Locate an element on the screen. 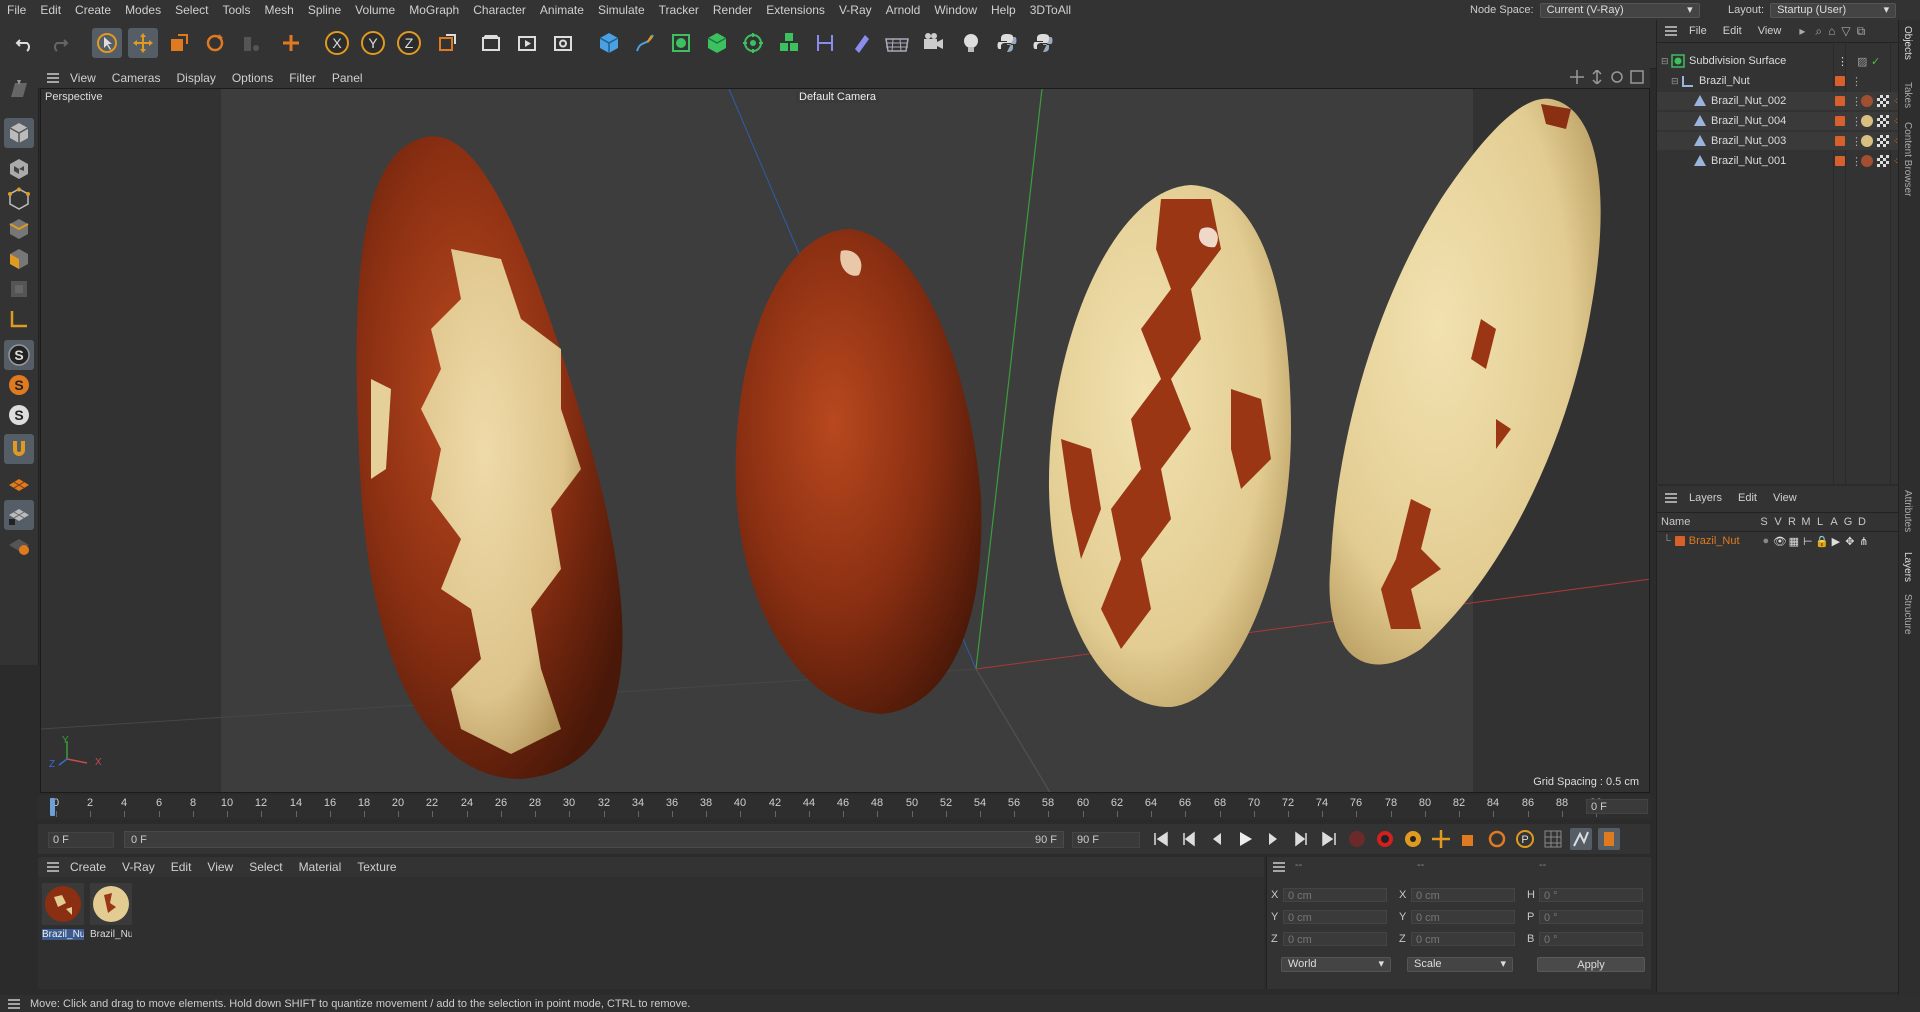 The height and width of the screenshot is (1012, 1920). workplane-button is located at coordinates (19, 485).